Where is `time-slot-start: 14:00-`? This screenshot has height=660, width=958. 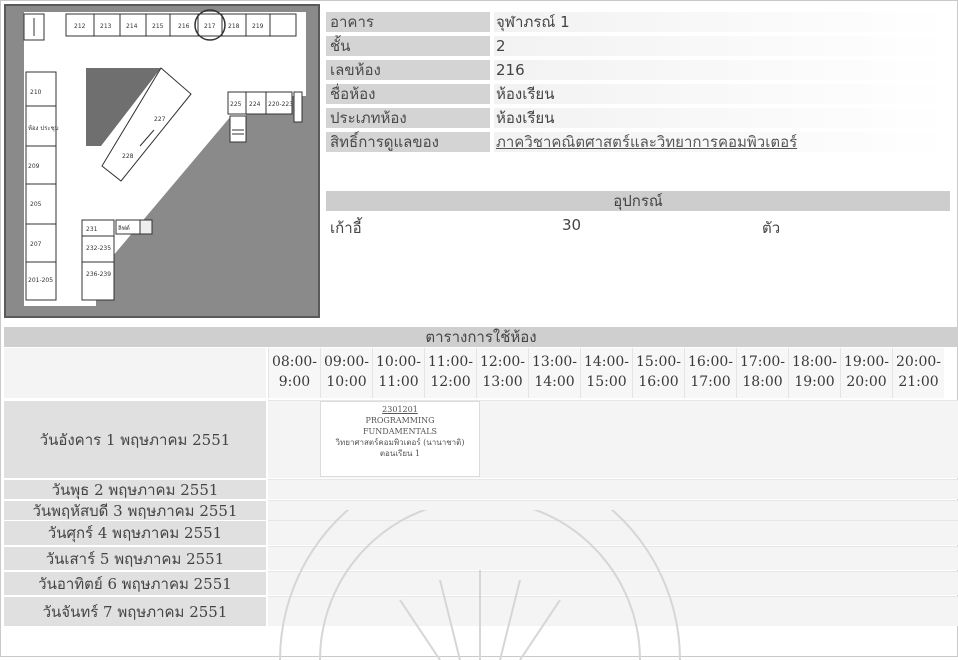 time-slot-start: 14:00- is located at coordinates (606, 362).